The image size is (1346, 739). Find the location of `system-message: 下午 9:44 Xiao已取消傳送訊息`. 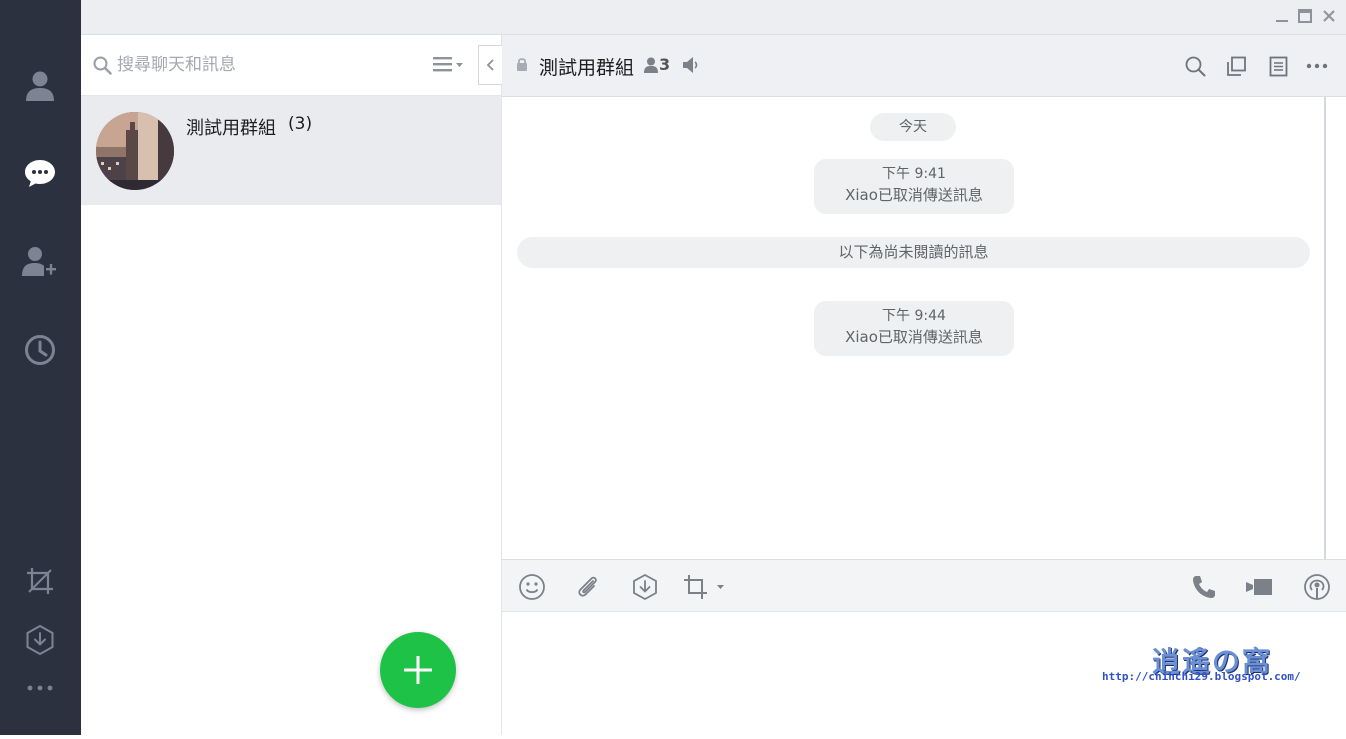

system-message: 下午 9:44 Xiao已取消傳送訊息 is located at coordinates (914, 328).